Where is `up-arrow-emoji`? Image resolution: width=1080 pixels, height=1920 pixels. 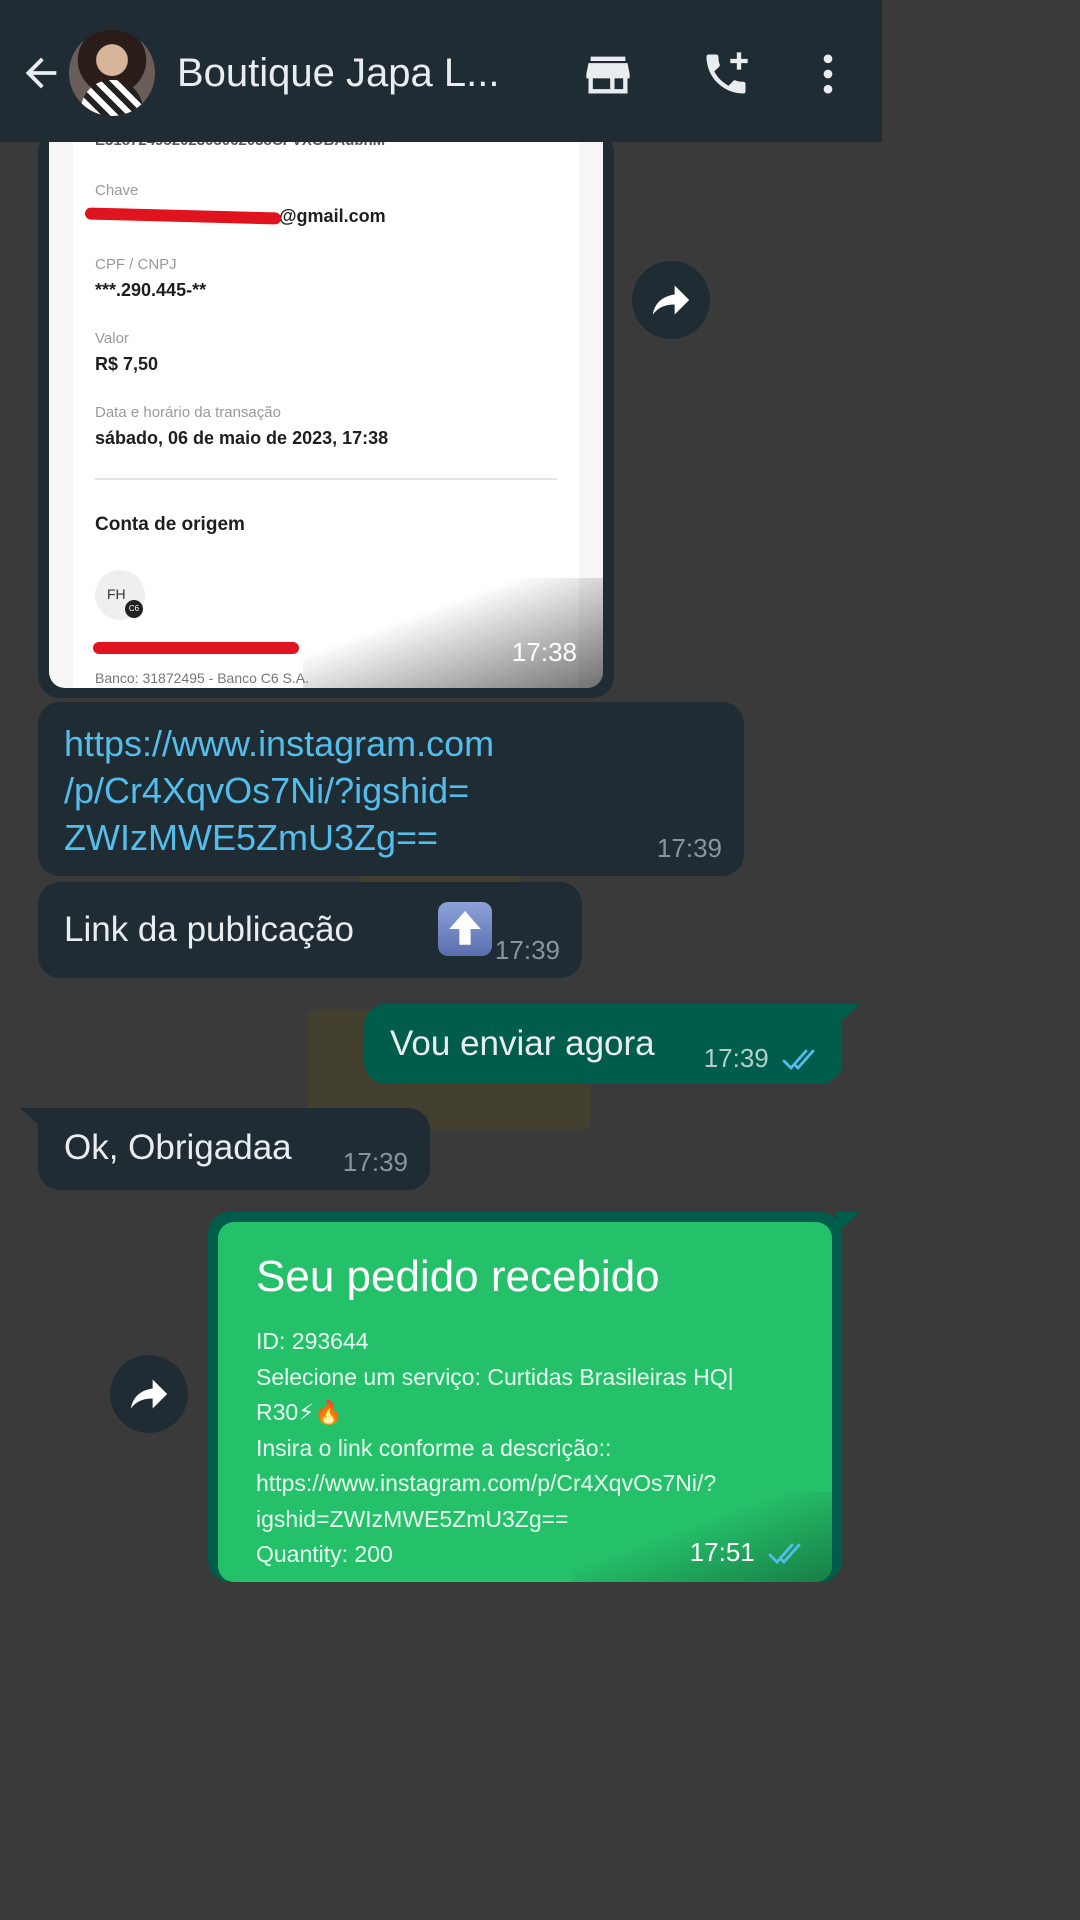 up-arrow-emoji is located at coordinates (465, 929).